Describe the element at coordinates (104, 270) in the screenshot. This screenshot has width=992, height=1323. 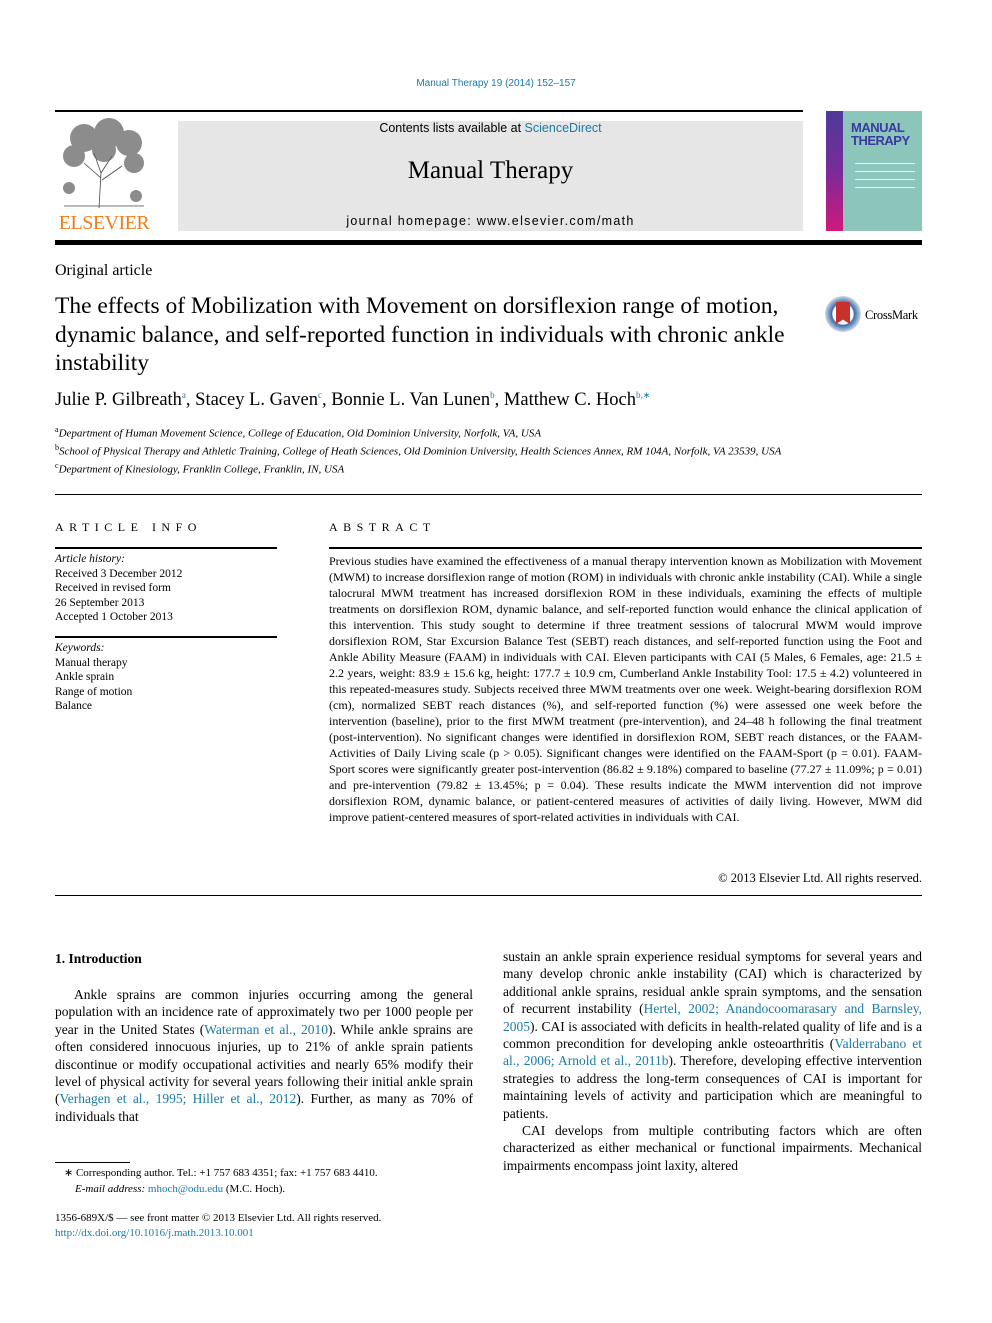
I see `article-type: Original article` at that location.